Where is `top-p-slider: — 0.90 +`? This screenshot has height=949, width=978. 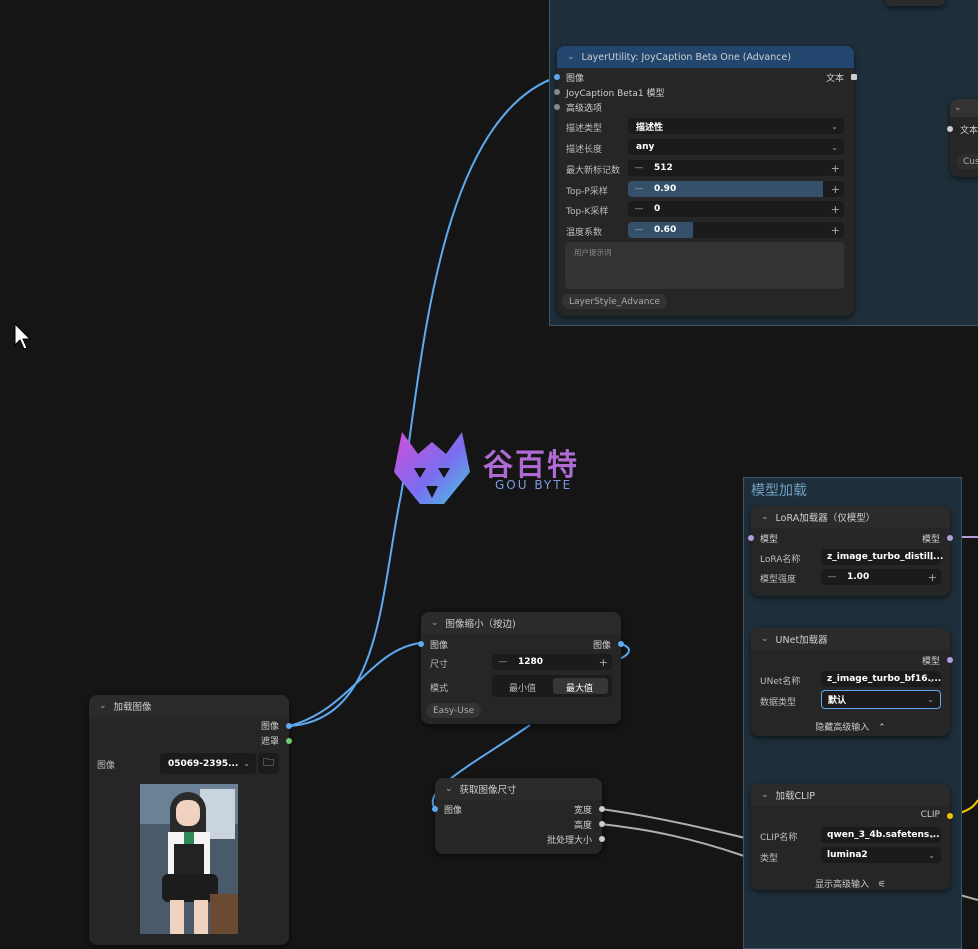 top-p-slider: — 0.90 + is located at coordinates (736, 189).